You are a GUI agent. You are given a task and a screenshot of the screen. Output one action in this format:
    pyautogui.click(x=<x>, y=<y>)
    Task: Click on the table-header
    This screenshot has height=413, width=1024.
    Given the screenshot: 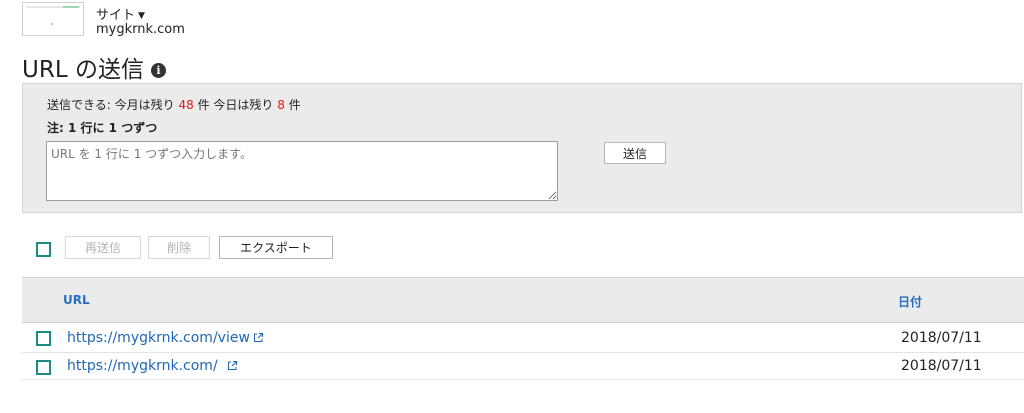 What is the action you would take?
    pyautogui.click(x=523, y=300)
    